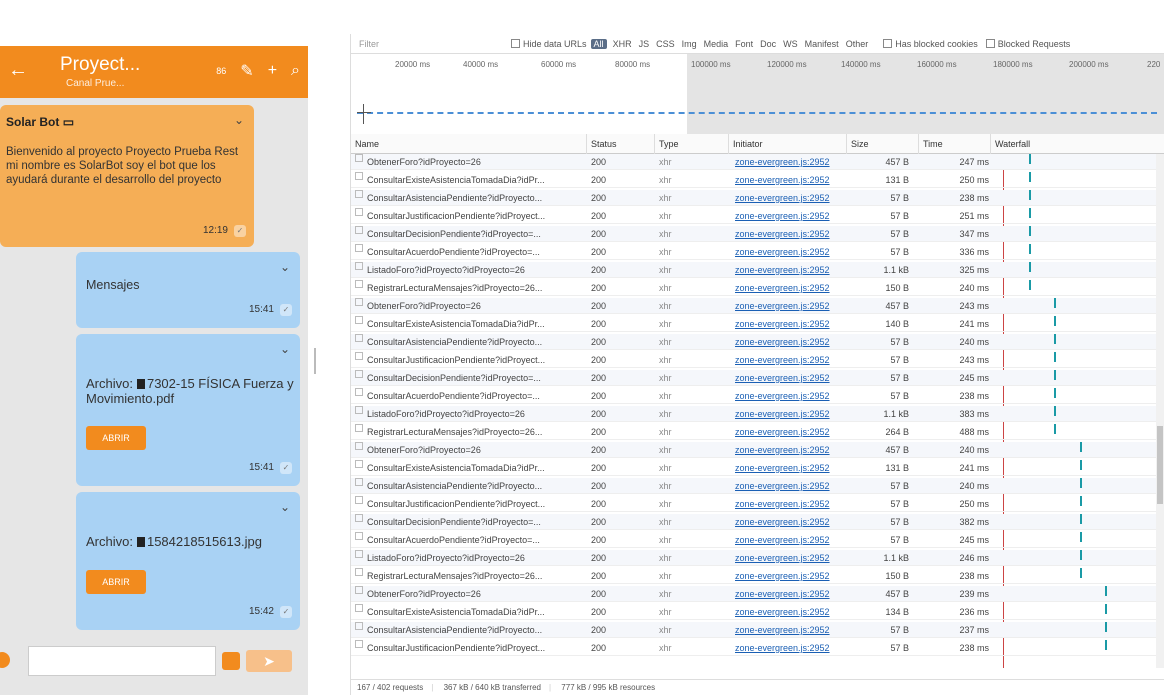 Image resolution: width=1164 pixels, height=695 pixels. What do you see at coordinates (246, 71) in the screenshot?
I see `edit-icon: ✎` at bounding box center [246, 71].